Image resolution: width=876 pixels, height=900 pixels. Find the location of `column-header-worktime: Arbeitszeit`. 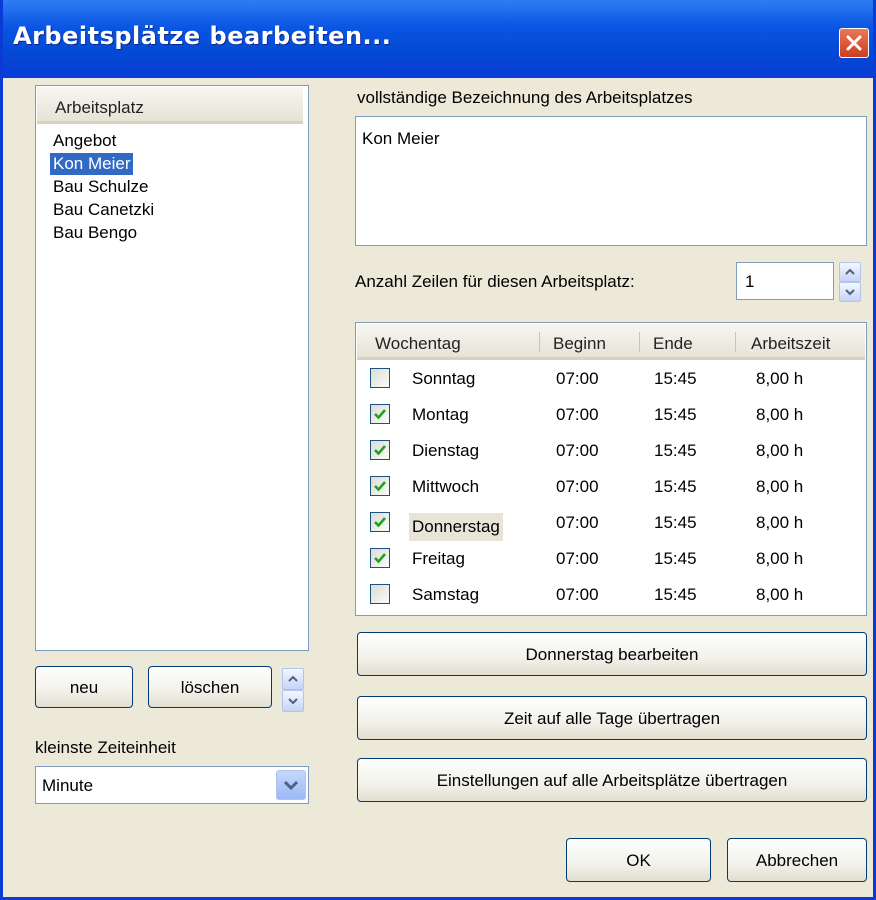

column-header-worktime: Arbeitszeit is located at coordinates (790, 344).